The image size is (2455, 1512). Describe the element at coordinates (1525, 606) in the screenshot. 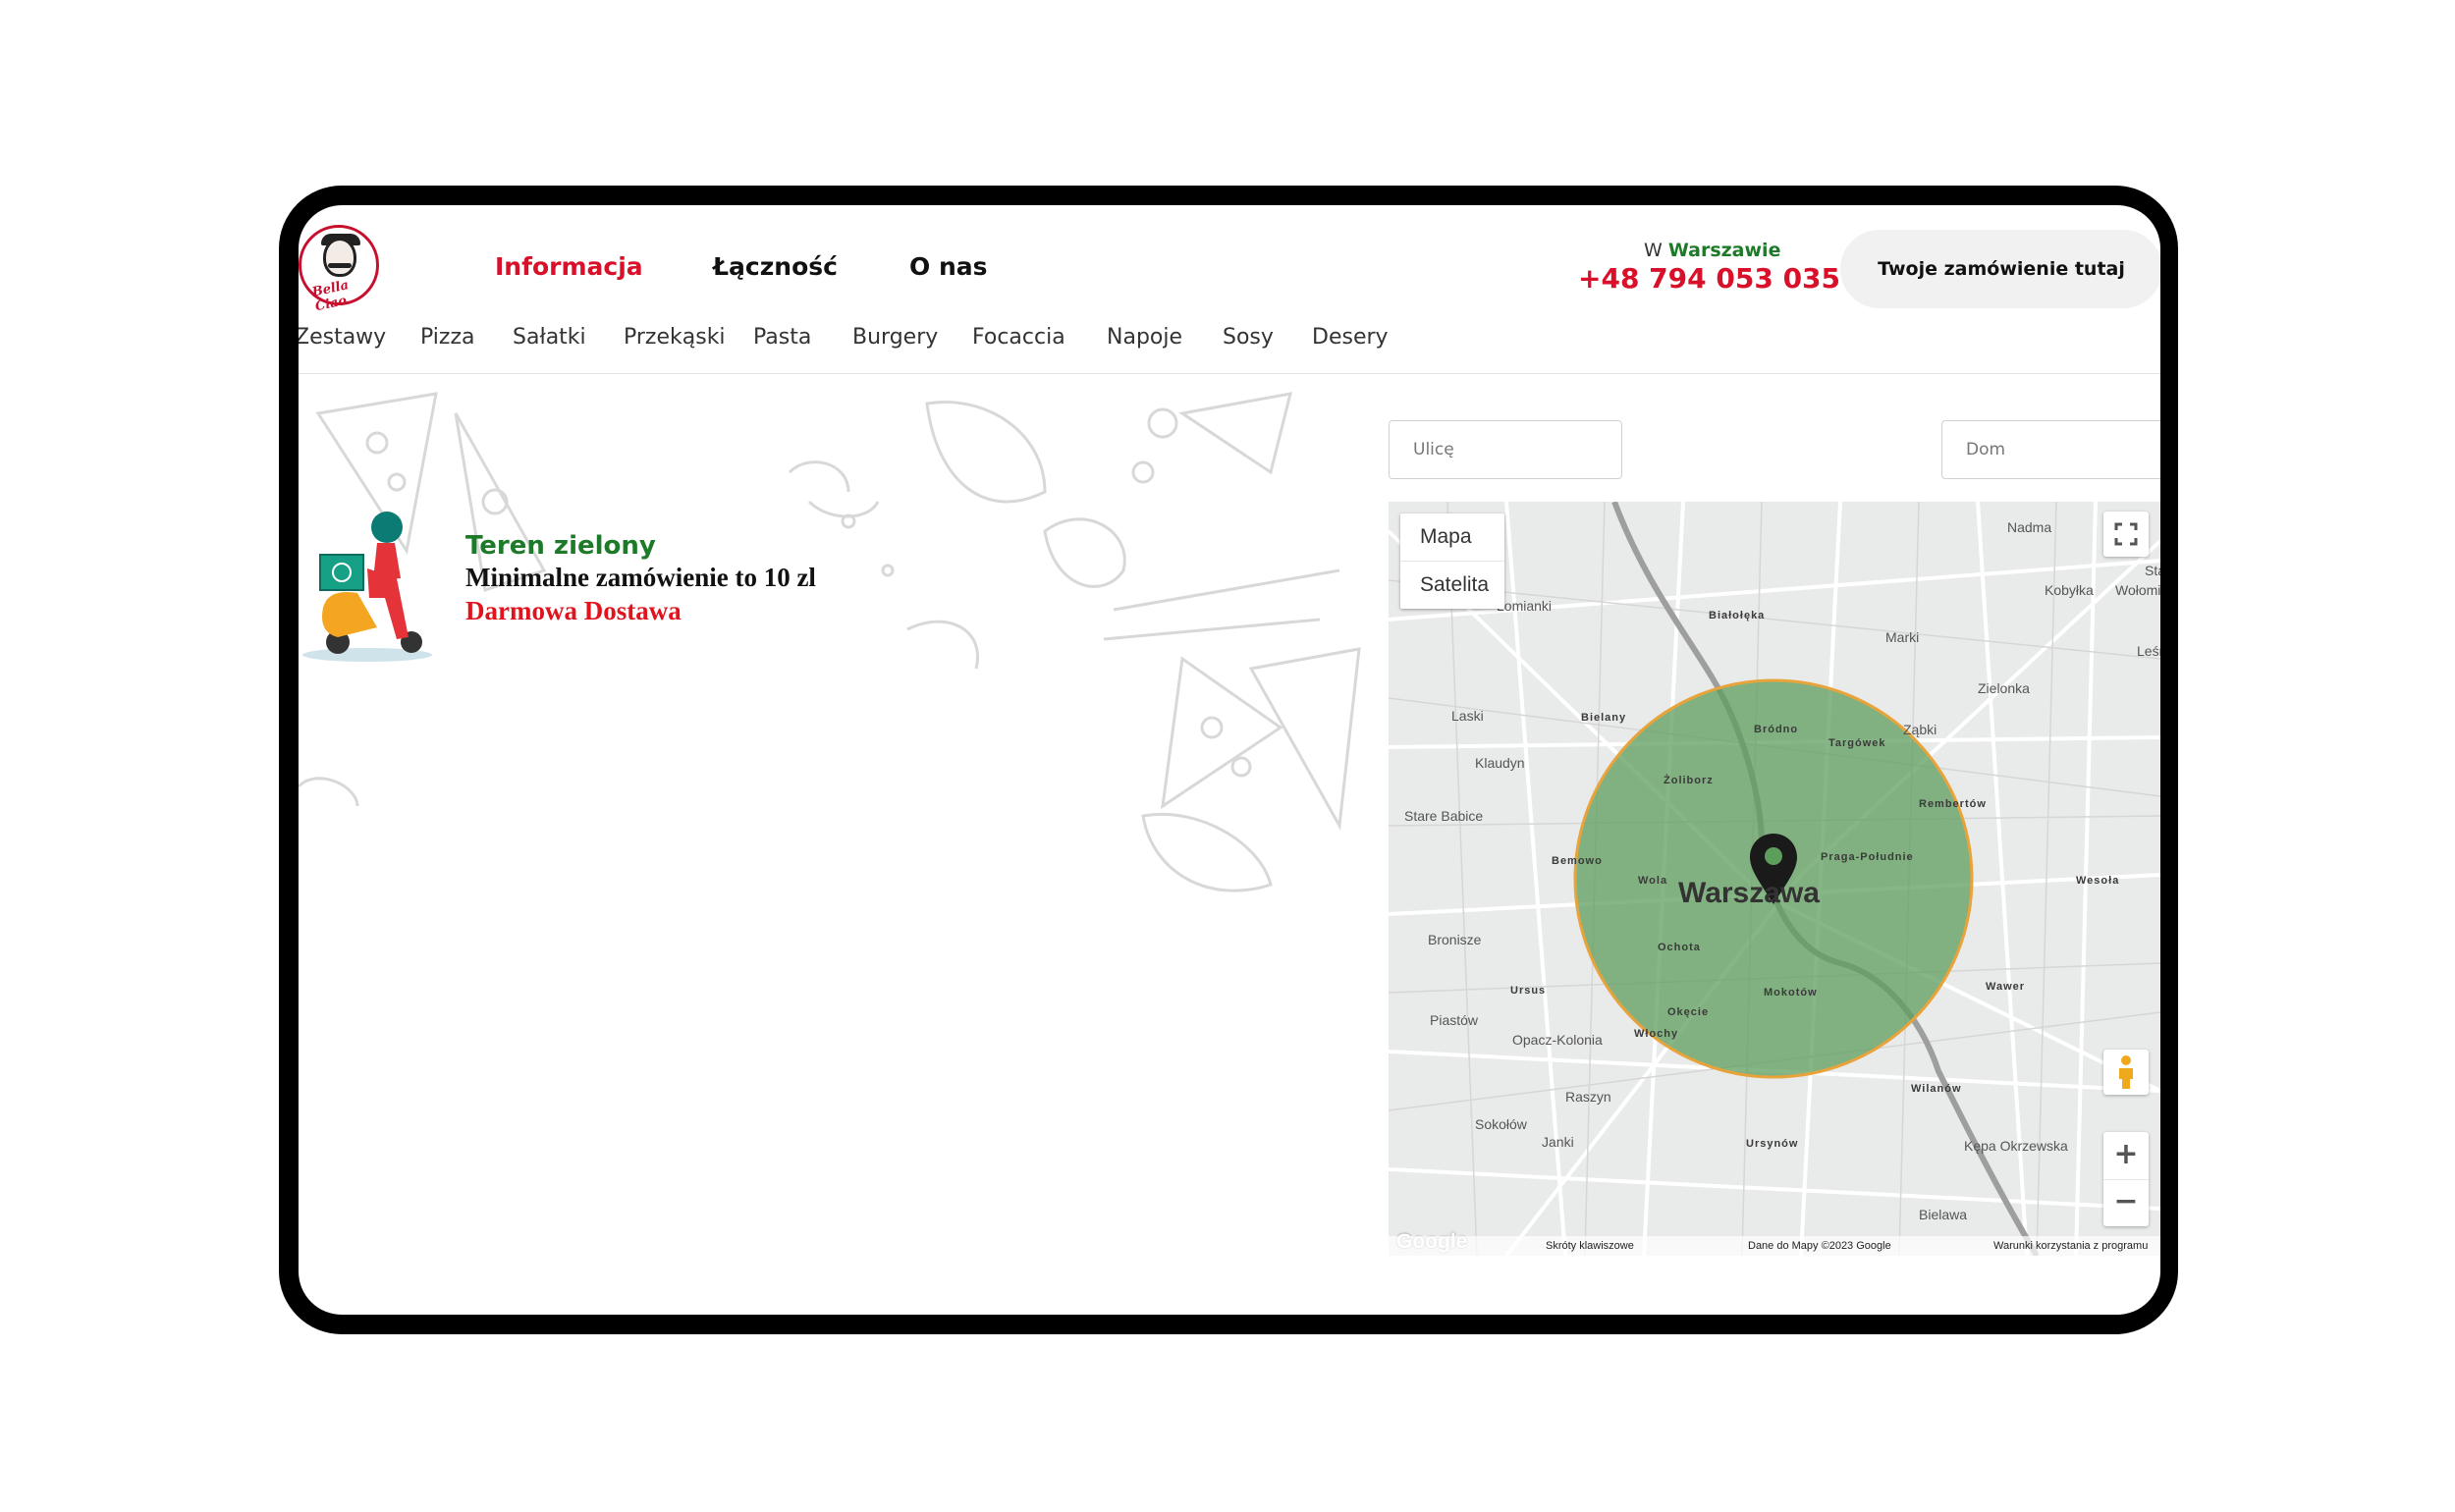

I see `map-place: Łomianki` at that location.